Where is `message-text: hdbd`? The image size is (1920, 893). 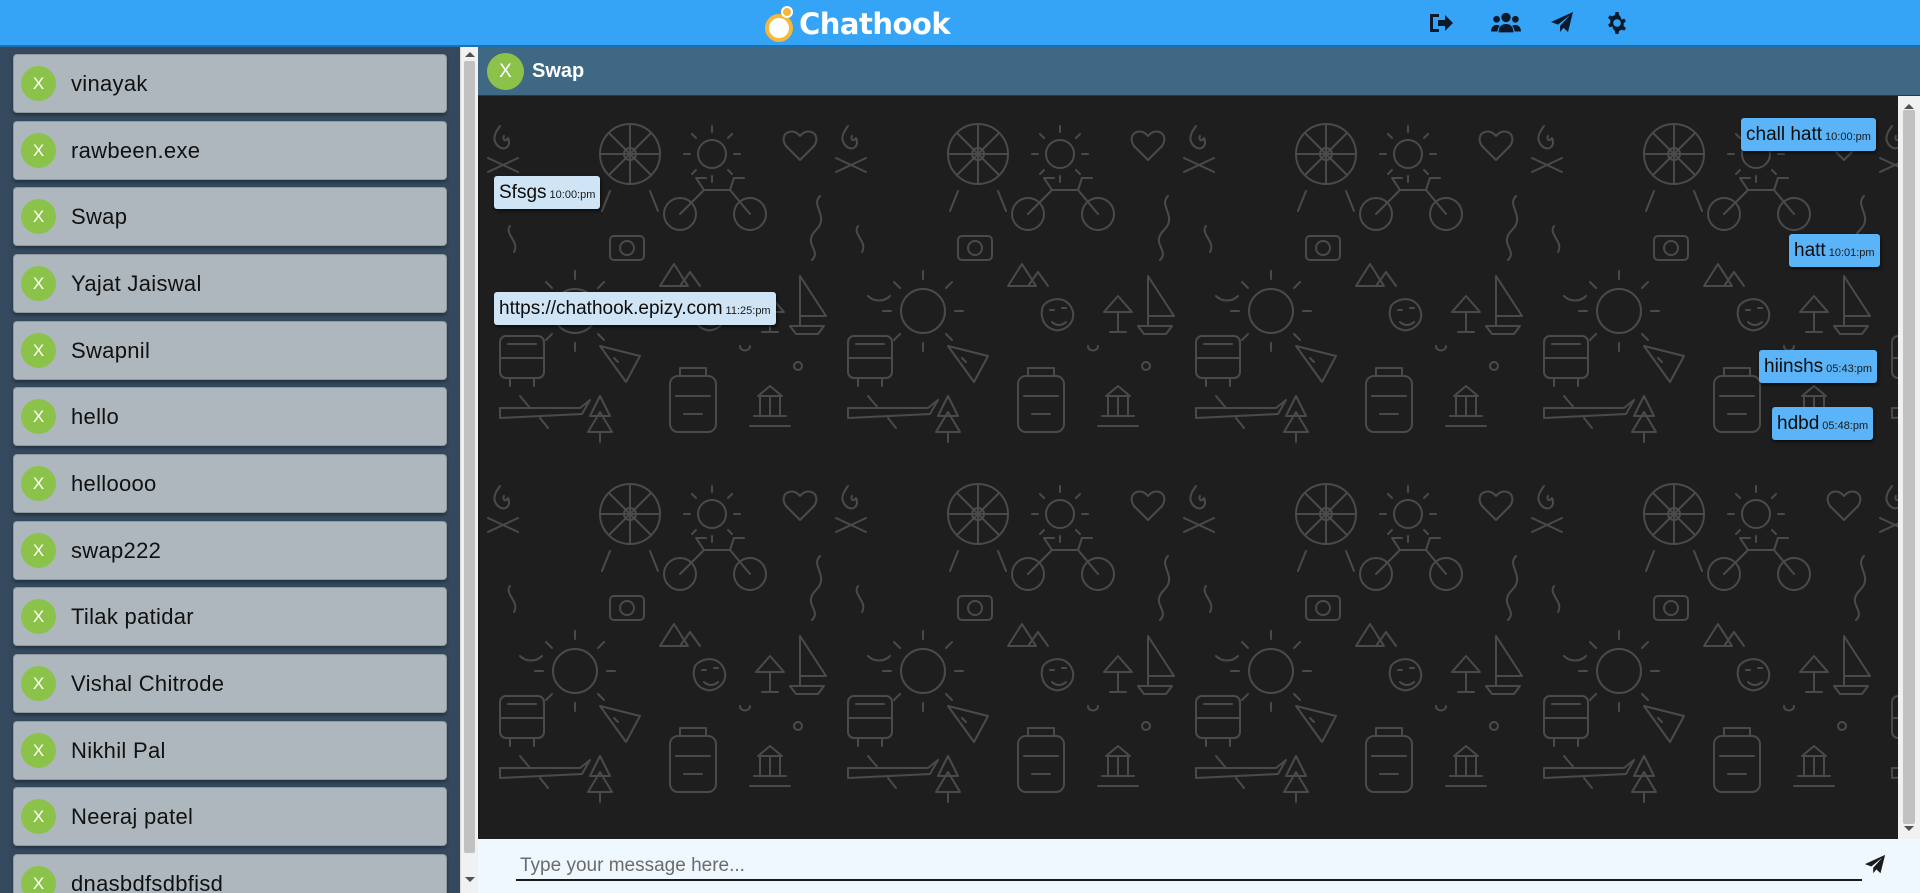 message-text: hdbd is located at coordinates (1798, 423).